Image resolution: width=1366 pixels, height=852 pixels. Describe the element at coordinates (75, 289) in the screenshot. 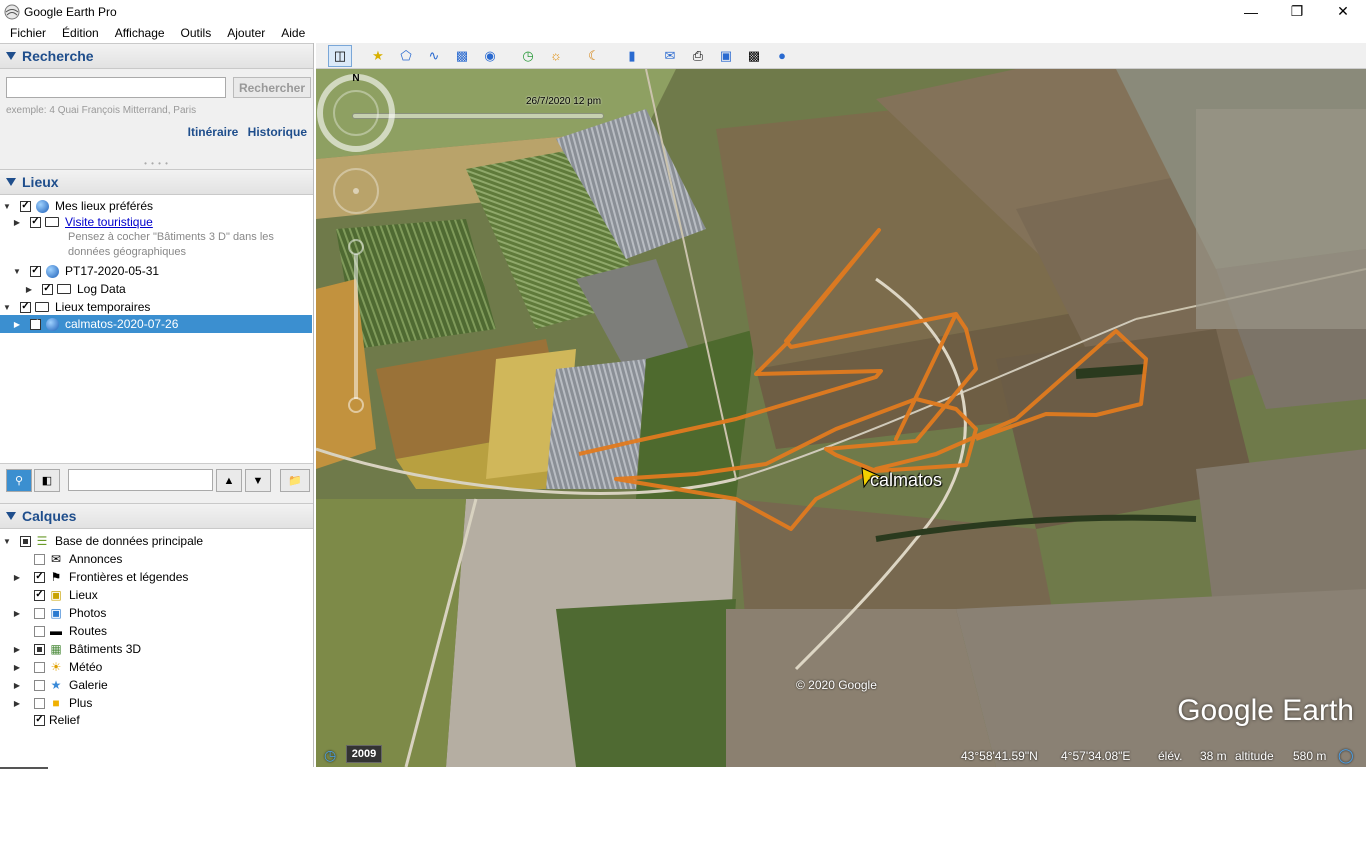

I see `tree-item-log-data: ▶ ✓ Log Data` at that location.